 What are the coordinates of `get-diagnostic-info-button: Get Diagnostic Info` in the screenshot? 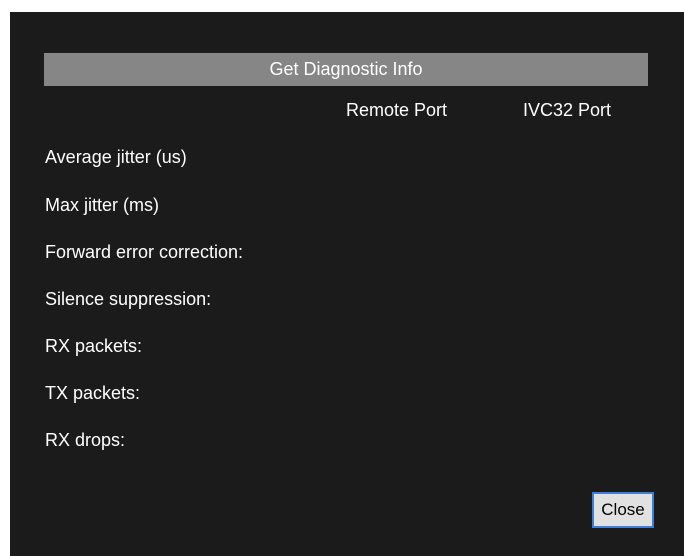 It's located at (346, 69).